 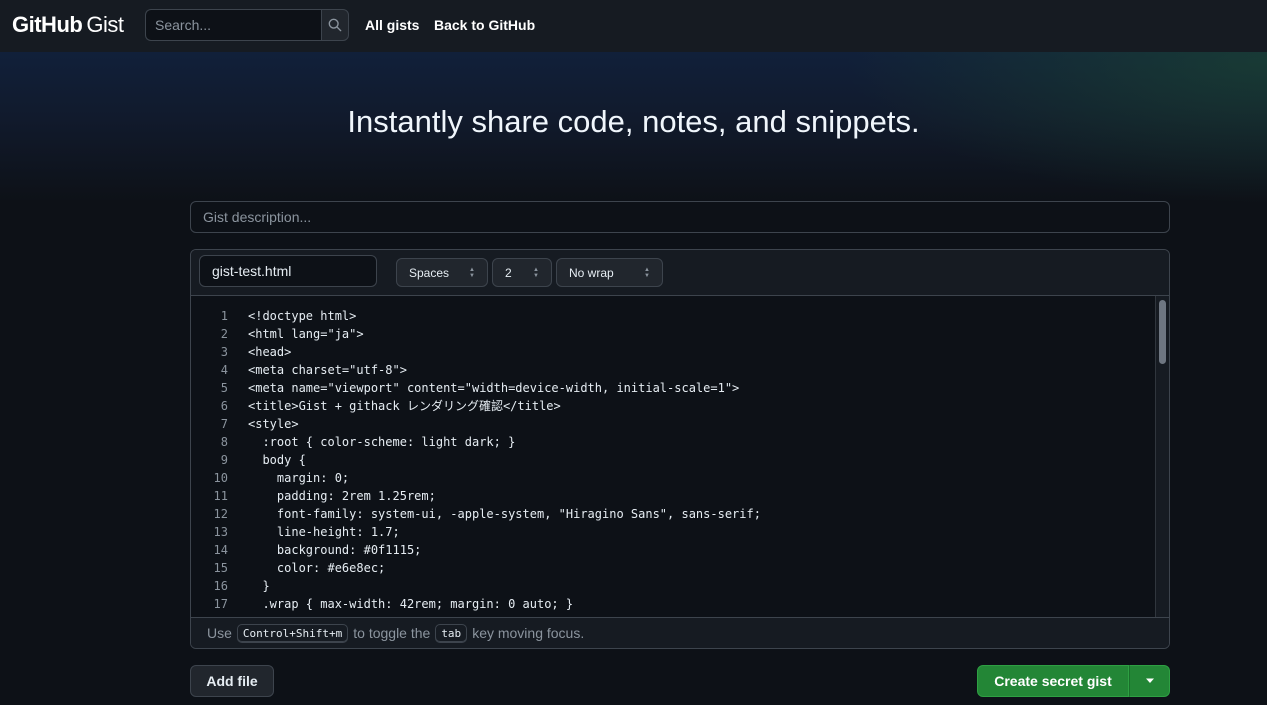 What do you see at coordinates (105, 24) in the screenshot?
I see `logo-product: Gist` at bounding box center [105, 24].